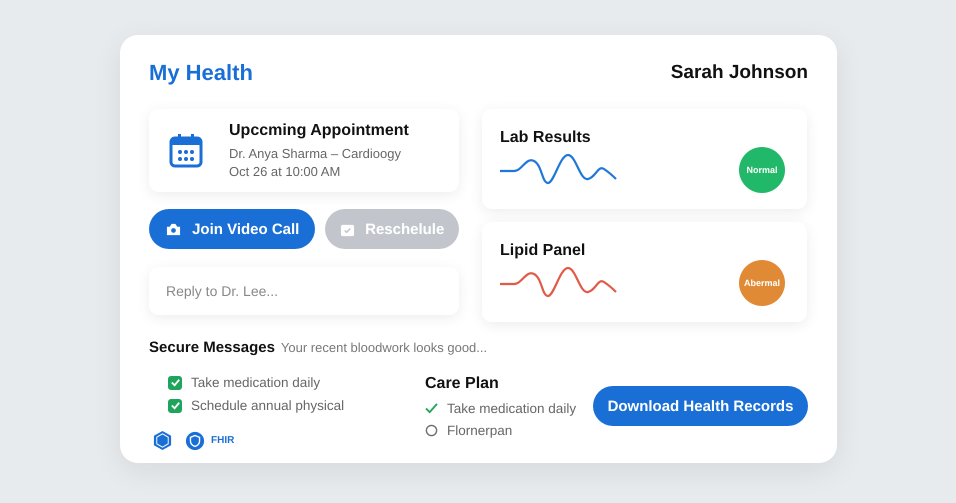 The width and height of the screenshot is (956, 503). I want to click on app-title: My Health, so click(201, 73).